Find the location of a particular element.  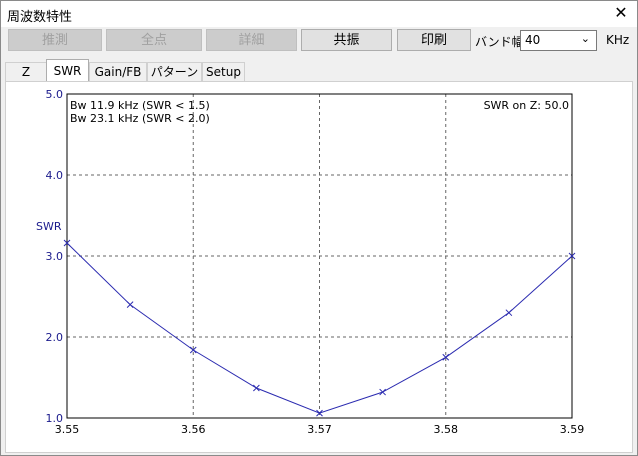

print-button: 印刷 is located at coordinates (434, 40).